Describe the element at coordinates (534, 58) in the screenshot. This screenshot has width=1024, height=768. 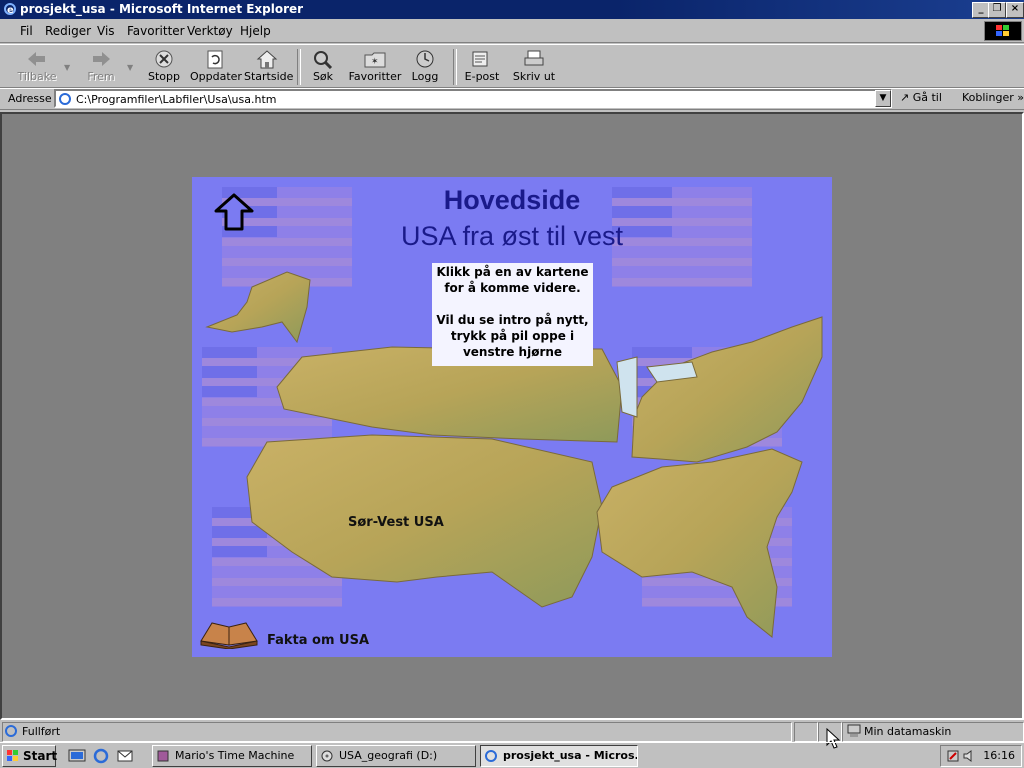
I see `printer-icon` at that location.